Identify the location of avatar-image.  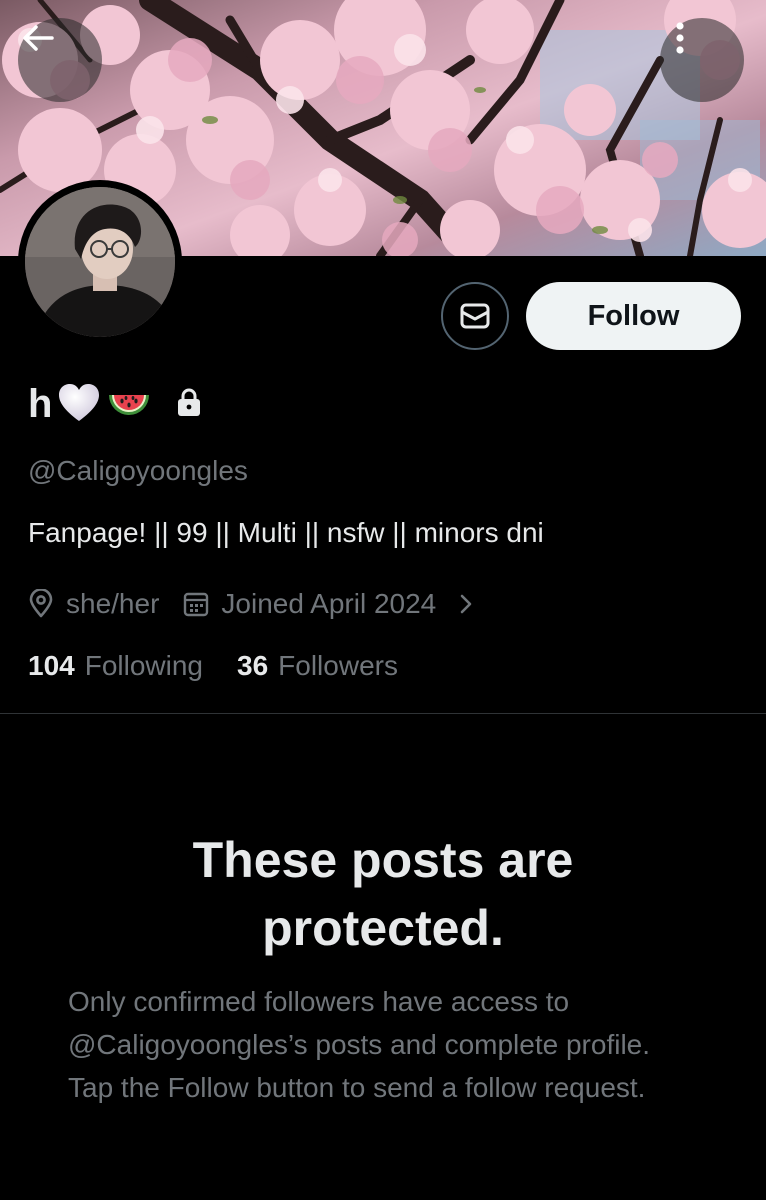
(100, 262).